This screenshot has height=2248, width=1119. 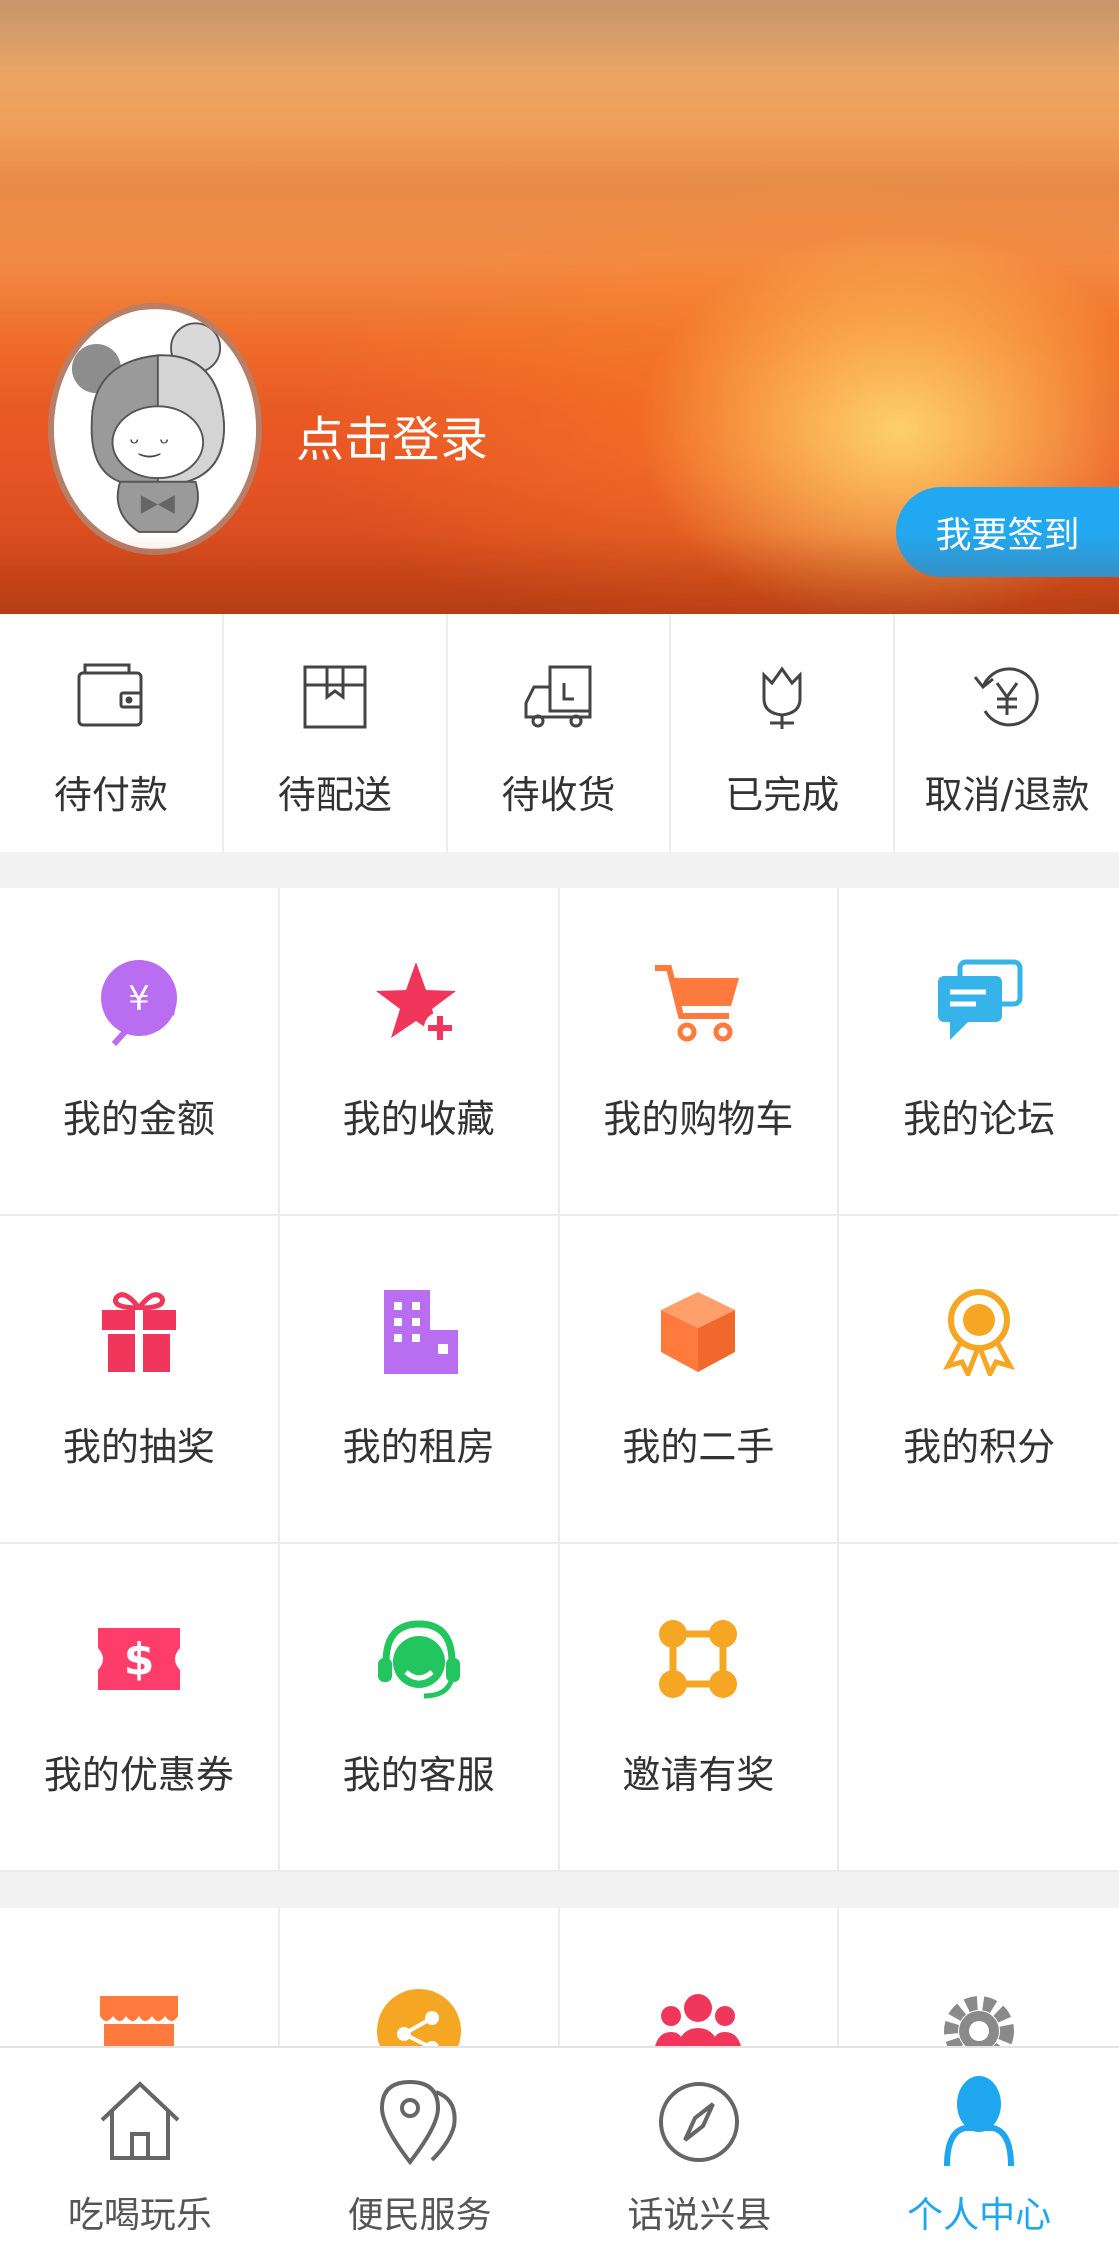 What do you see at coordinates (419, 1380) in the screenshot?
I see `menu-item-rental: 我的租房` at bounding box center [419, 1380].